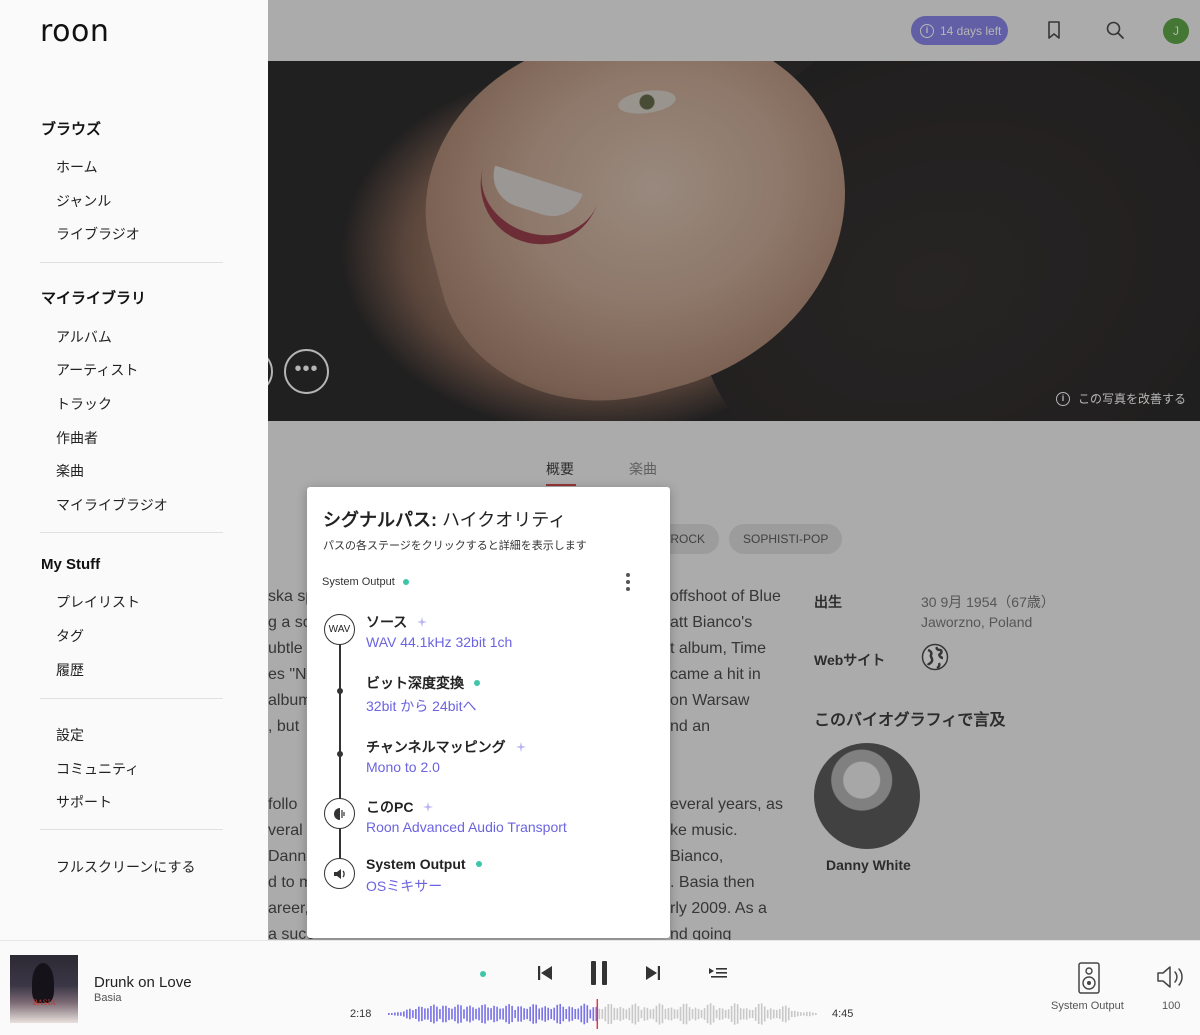 This screenshot has width=1200, height=1035. I want to click on signal-stage-output: System Output, so click(424, 864).